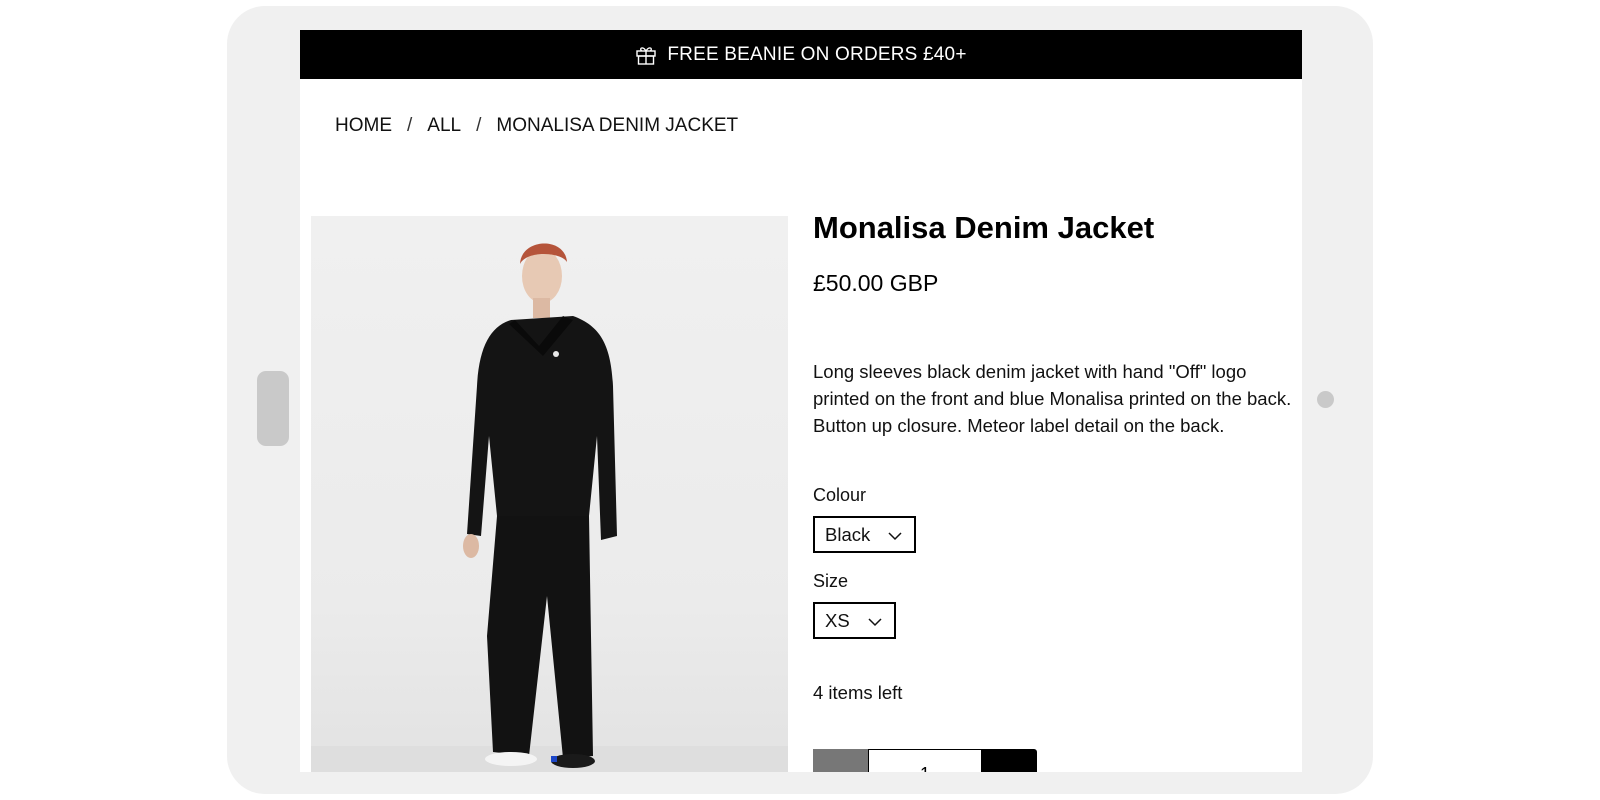 Image resolution: width=1600 pixels, height=800 pixels. Describe the element at coordinates (840, 495) in the screenshot. I see `colour-label: Colour` at that location.